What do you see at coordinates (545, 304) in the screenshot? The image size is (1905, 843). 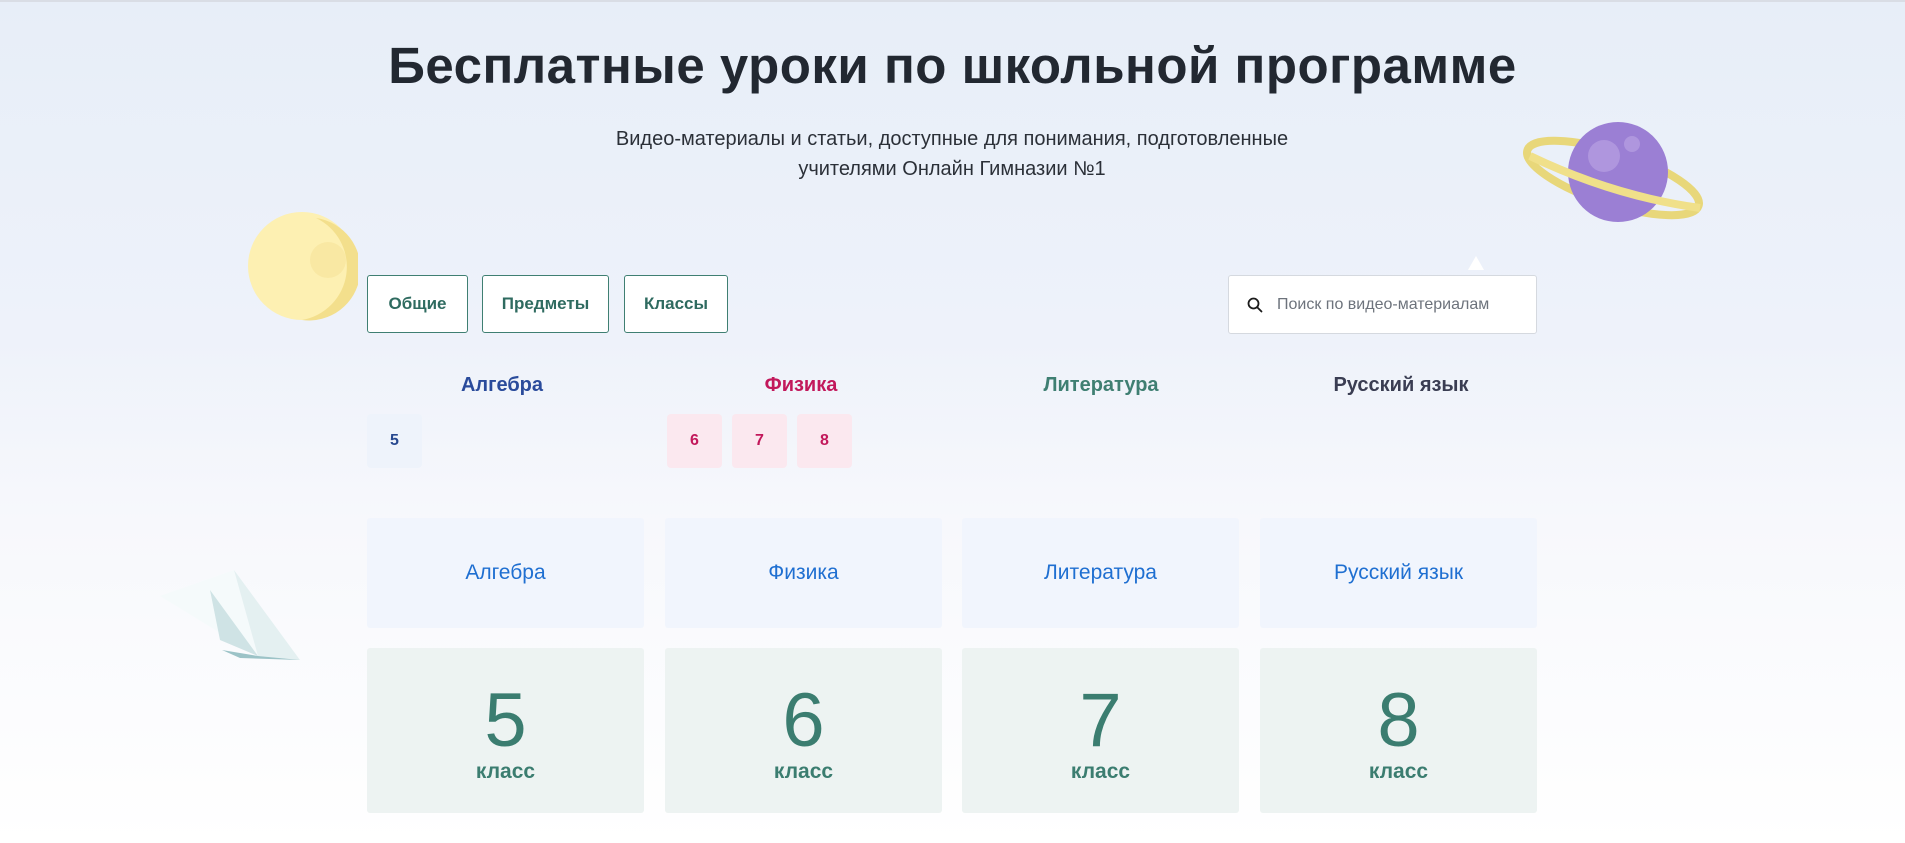 I see `filter-subjects-button: Предметы` at bounding box center [545, 304].